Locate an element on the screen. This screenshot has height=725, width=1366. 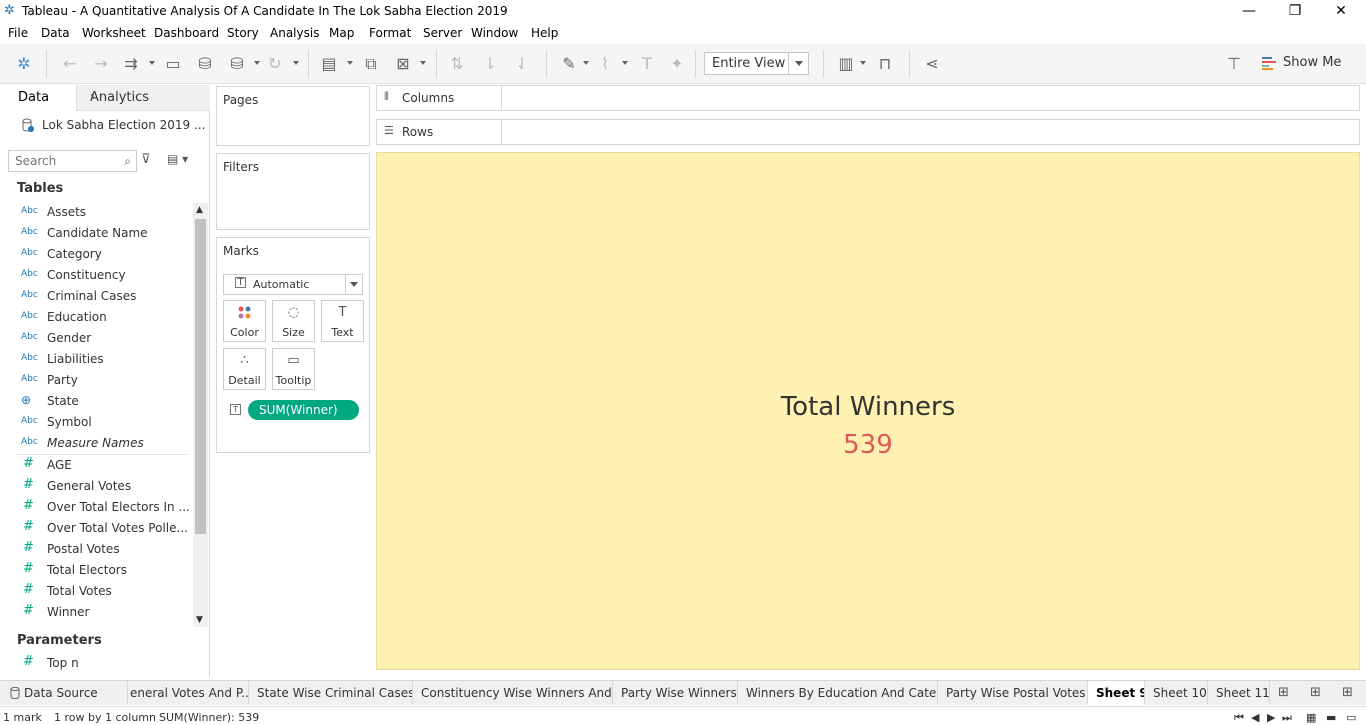
close-button: ✕ is located at coordinates (1341, 12).